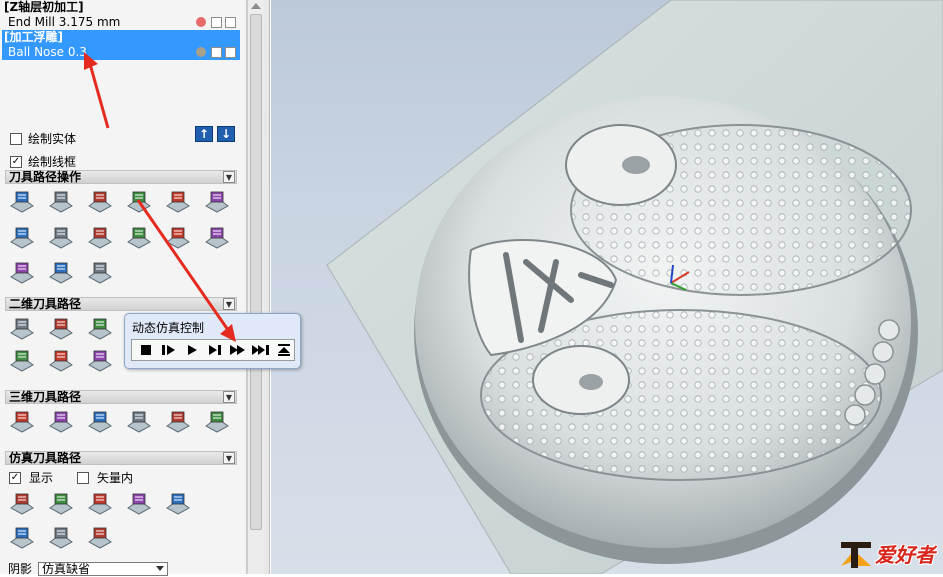  What do you see at coordinates (64, 22) in the screenshot?
I see `tree-item-label: End Mill 3.175 mm` at bounding box center [64, 22].